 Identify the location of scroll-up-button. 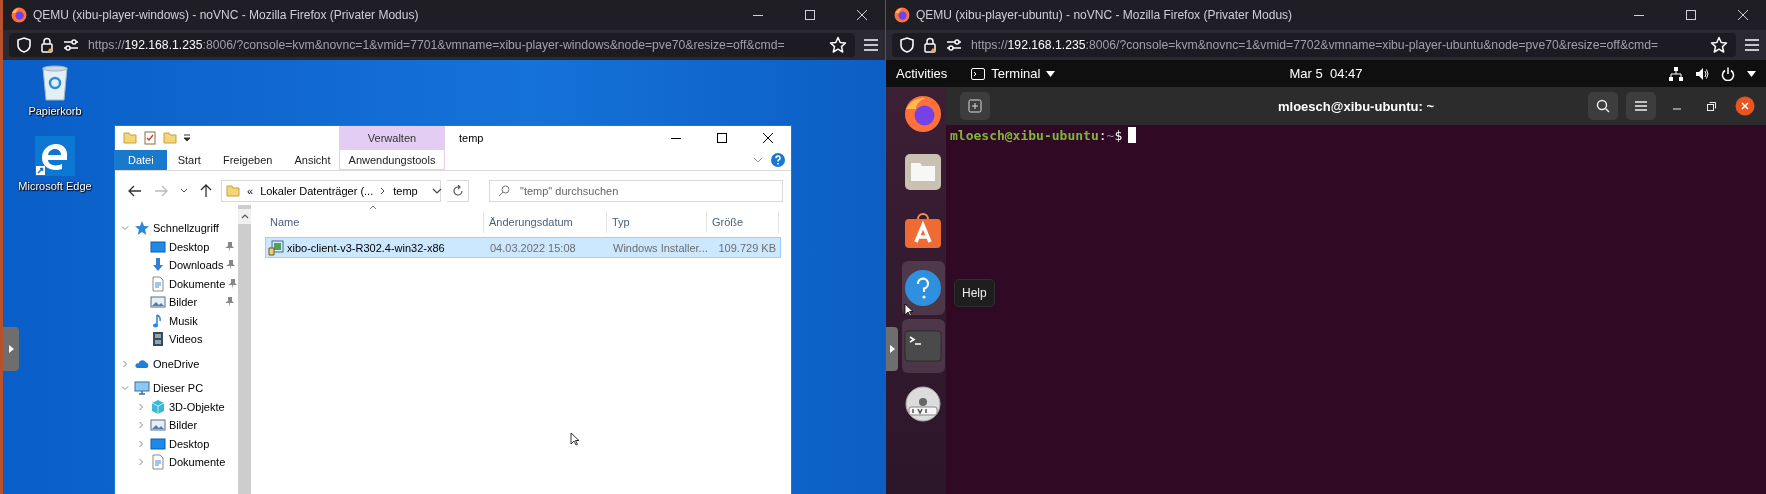
(244, 216).